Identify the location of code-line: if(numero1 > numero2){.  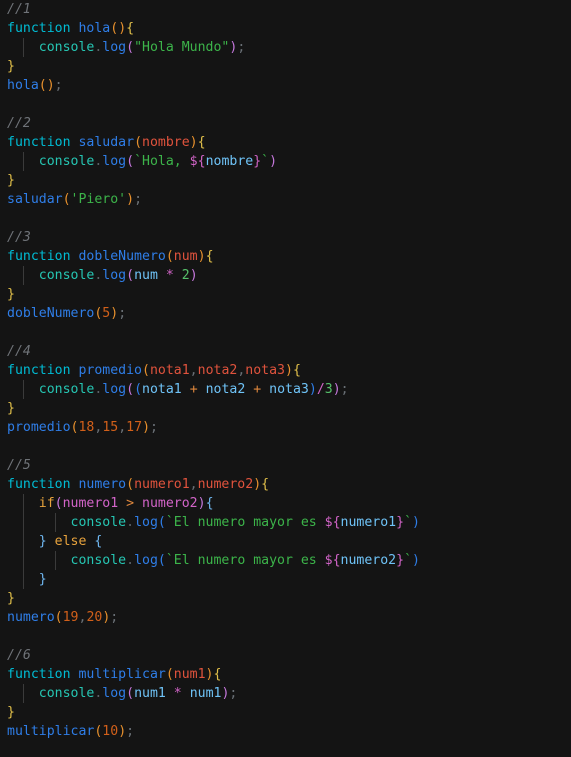
(289, 503).